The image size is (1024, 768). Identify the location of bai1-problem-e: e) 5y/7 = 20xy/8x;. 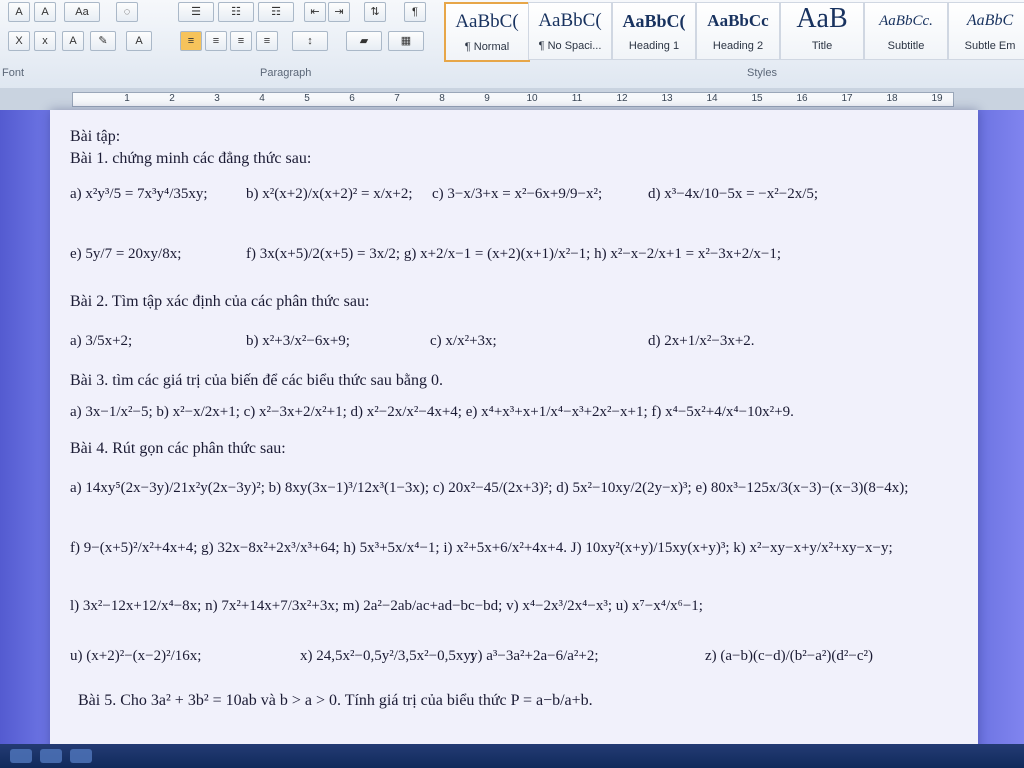
(126, 254).